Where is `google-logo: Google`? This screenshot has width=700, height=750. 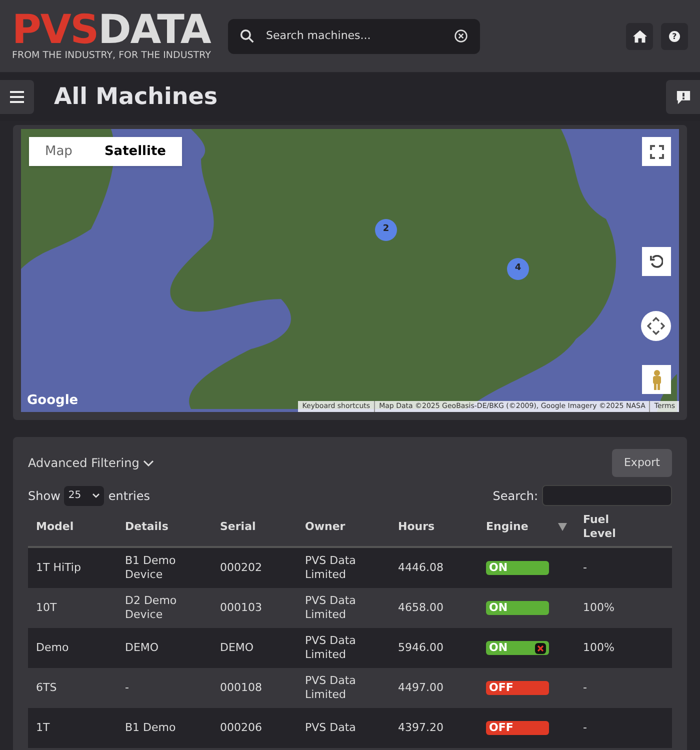
google-logo: Google is located at coordinates (52, 401).